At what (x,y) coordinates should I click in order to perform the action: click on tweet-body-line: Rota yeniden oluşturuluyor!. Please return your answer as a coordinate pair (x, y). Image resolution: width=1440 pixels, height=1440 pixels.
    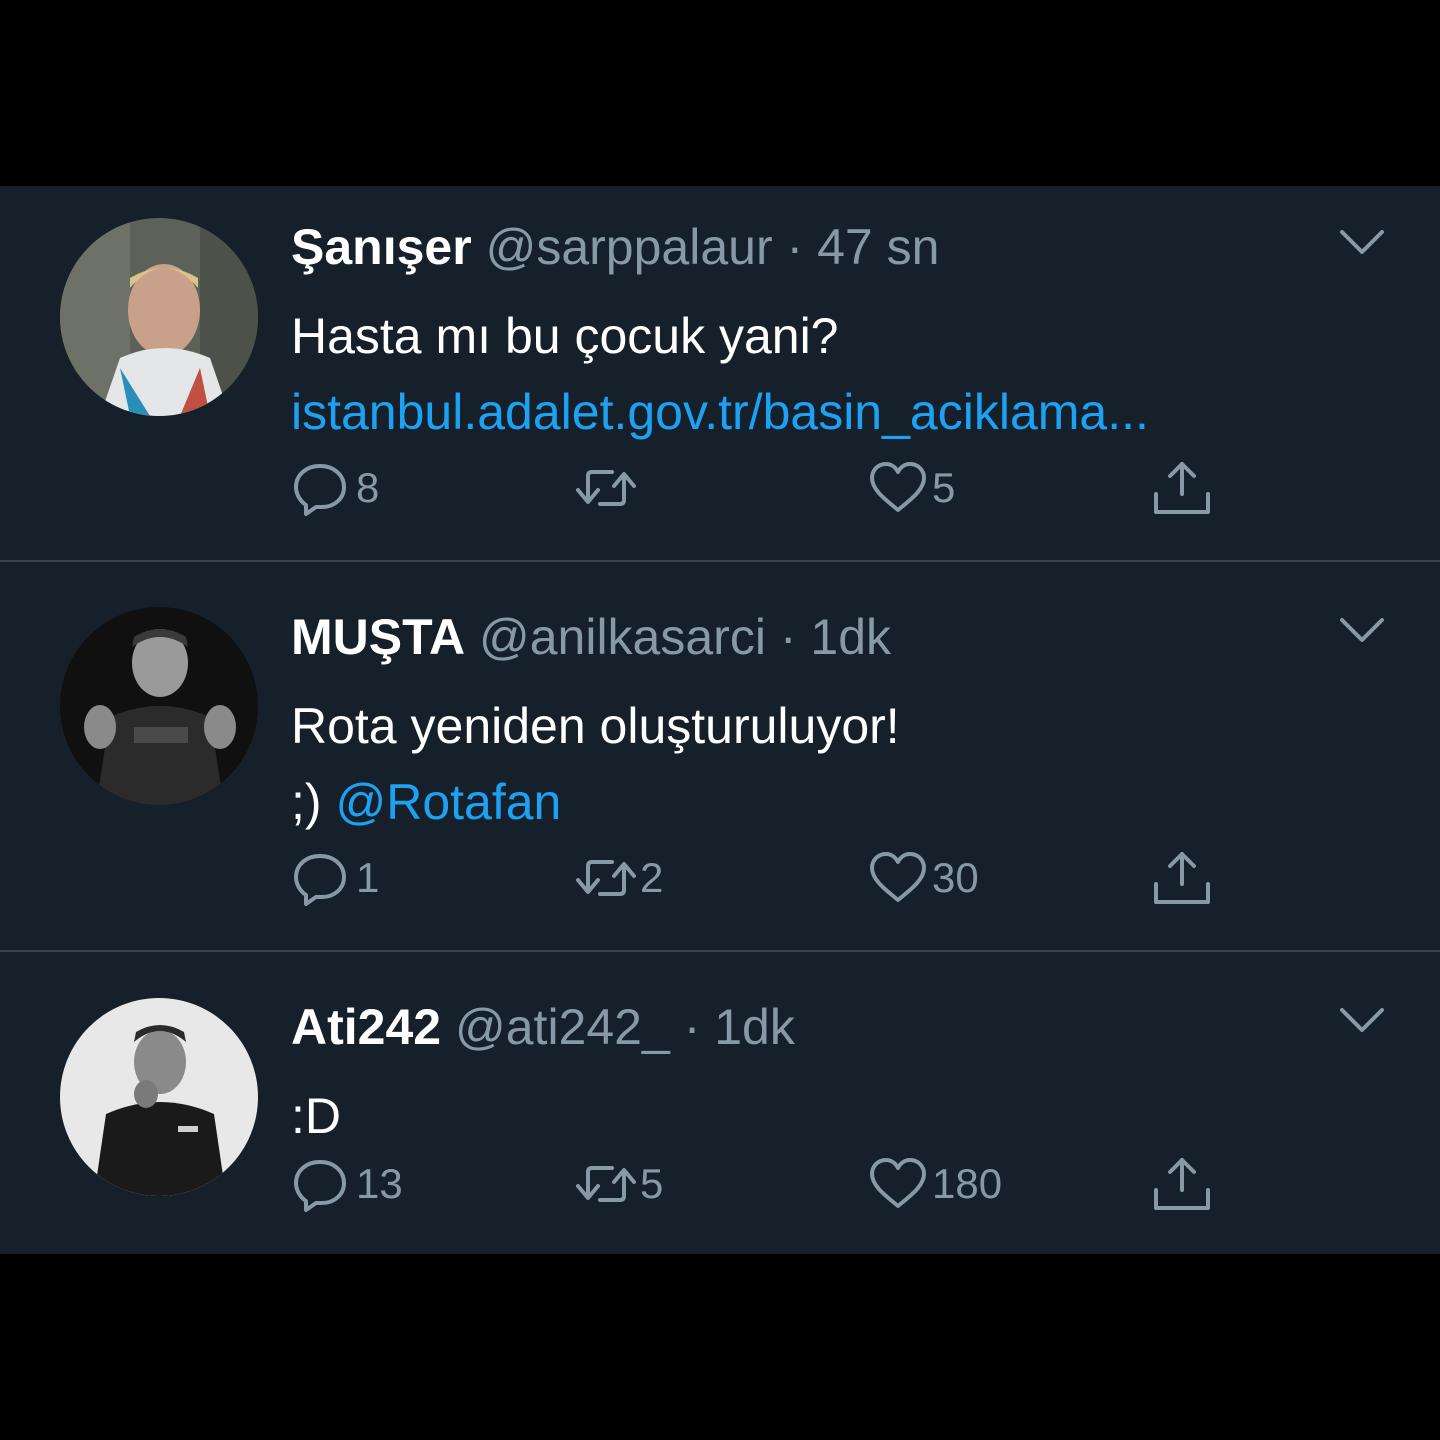
    Looking at the image, I should click on (595, 726).